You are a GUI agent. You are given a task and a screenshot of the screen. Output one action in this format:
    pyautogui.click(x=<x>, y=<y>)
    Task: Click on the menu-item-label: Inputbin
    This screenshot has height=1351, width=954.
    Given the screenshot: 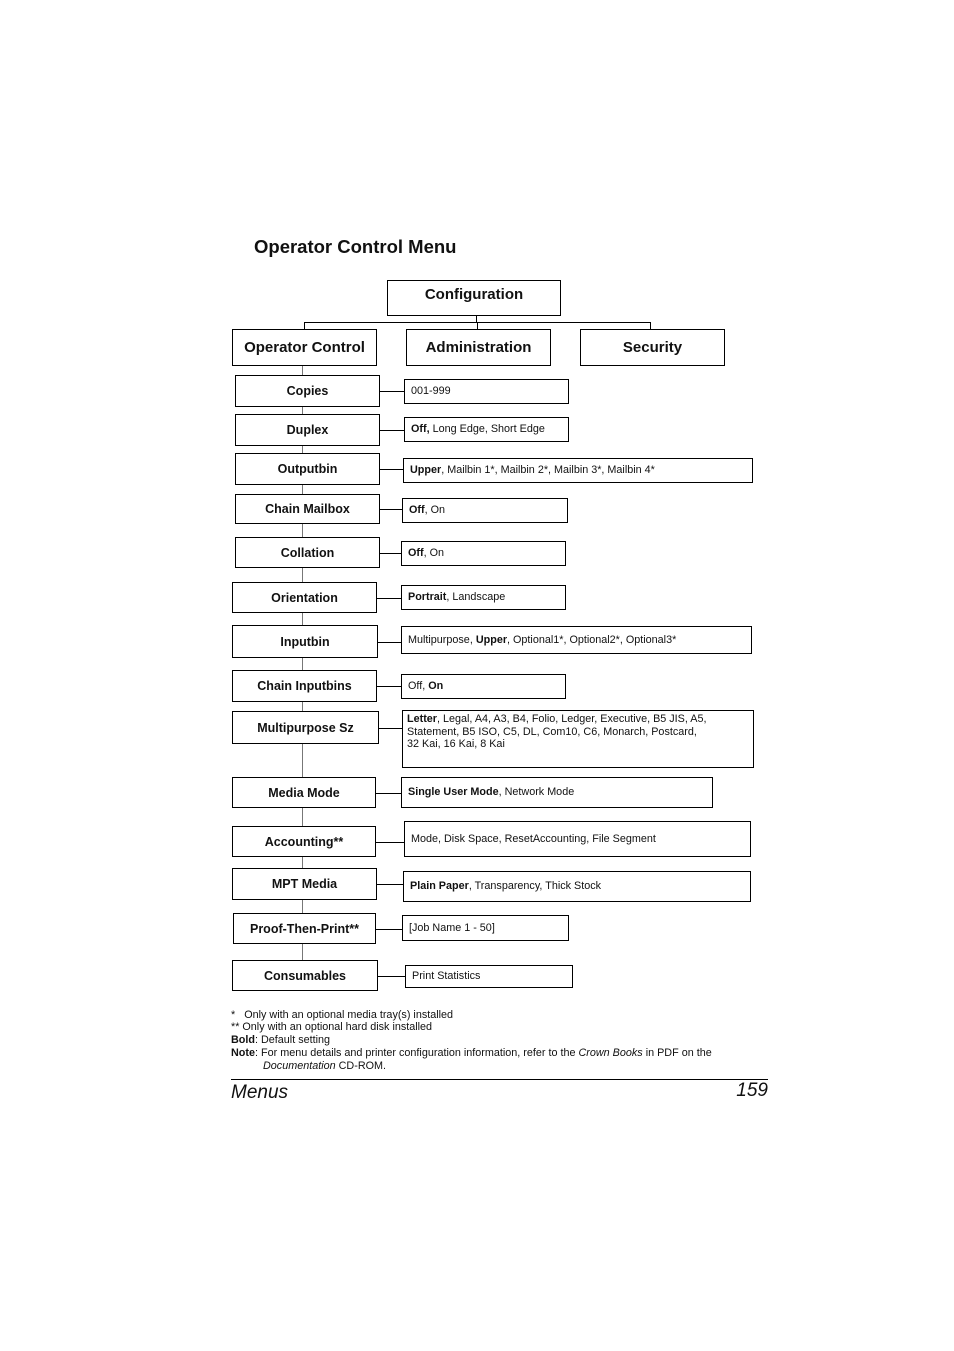 What is the action you would take?
    pyautogui.click(x=305, y=641)
    